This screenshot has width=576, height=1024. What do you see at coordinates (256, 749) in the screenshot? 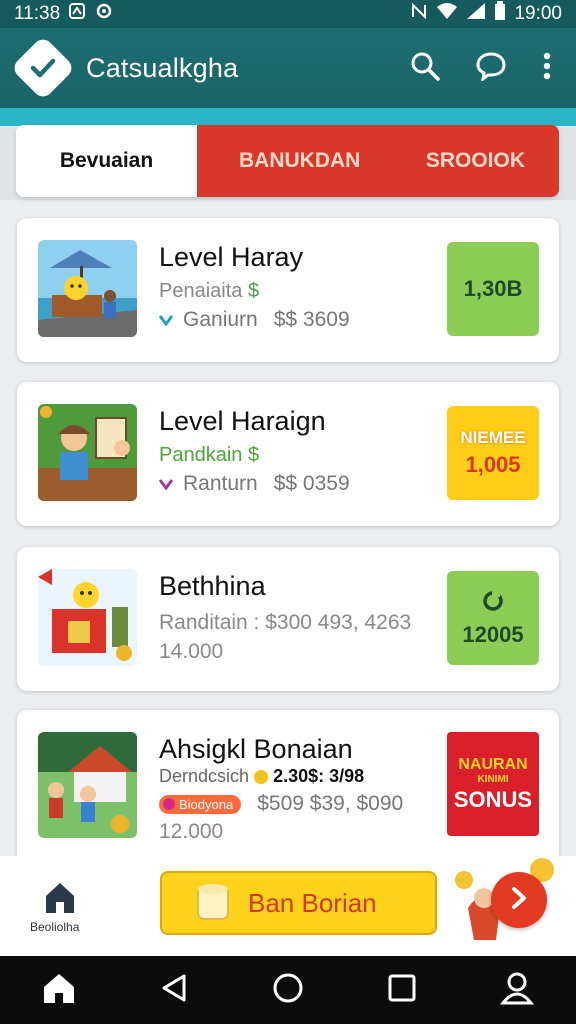
I see `card-4-title: Ahsigkl Bonaian` at bounding box center [256, 749].